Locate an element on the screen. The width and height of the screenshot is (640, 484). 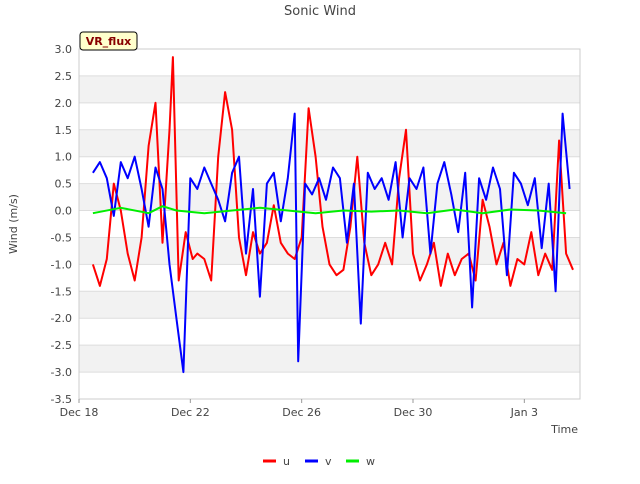
y-tick-label: -0.5 is located at coordinates (61, 237).